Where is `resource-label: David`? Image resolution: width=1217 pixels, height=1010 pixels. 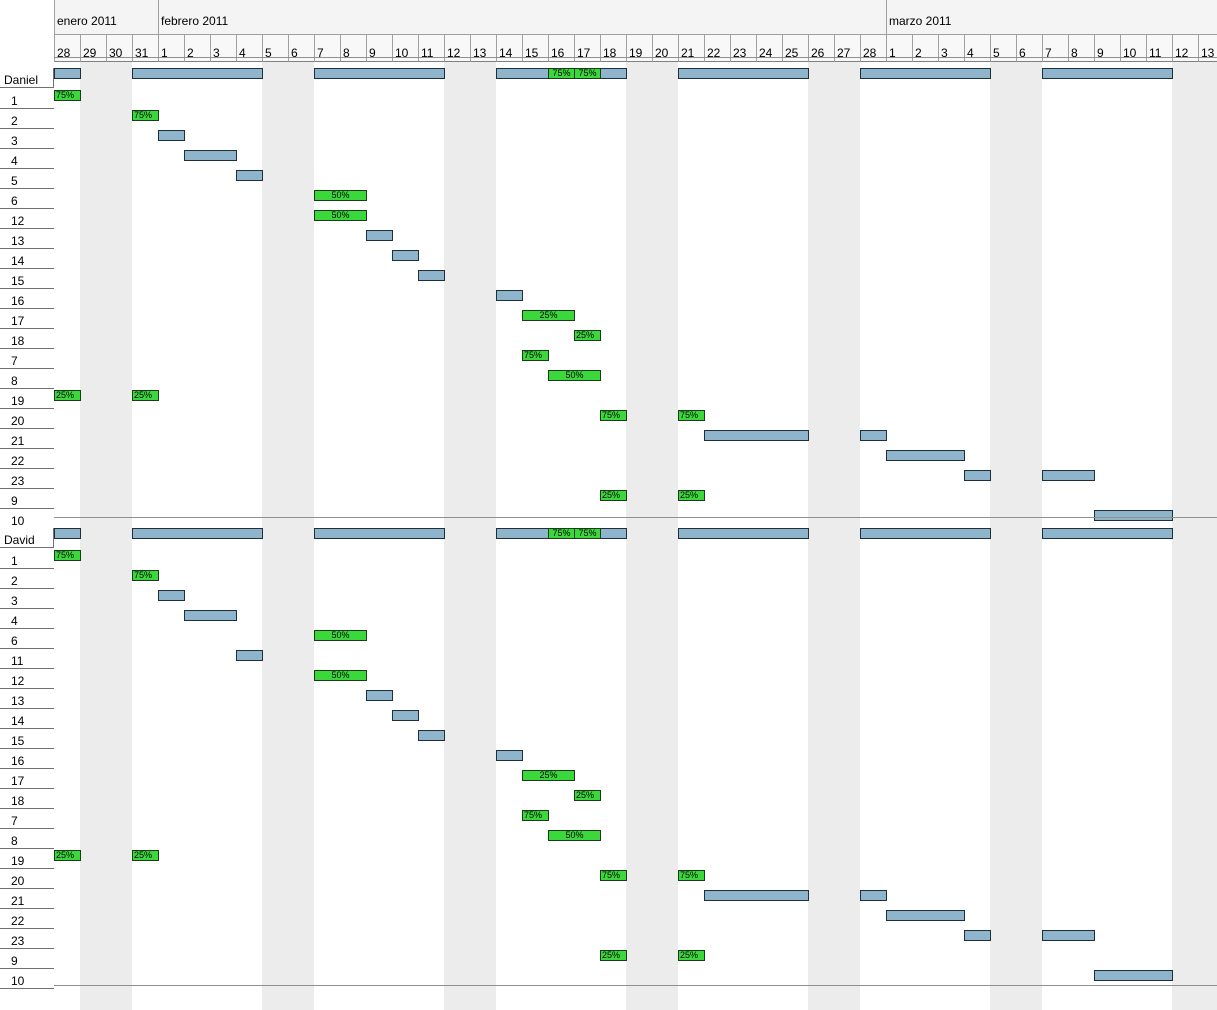
resource-label: David is located at coordinates (27, 538).